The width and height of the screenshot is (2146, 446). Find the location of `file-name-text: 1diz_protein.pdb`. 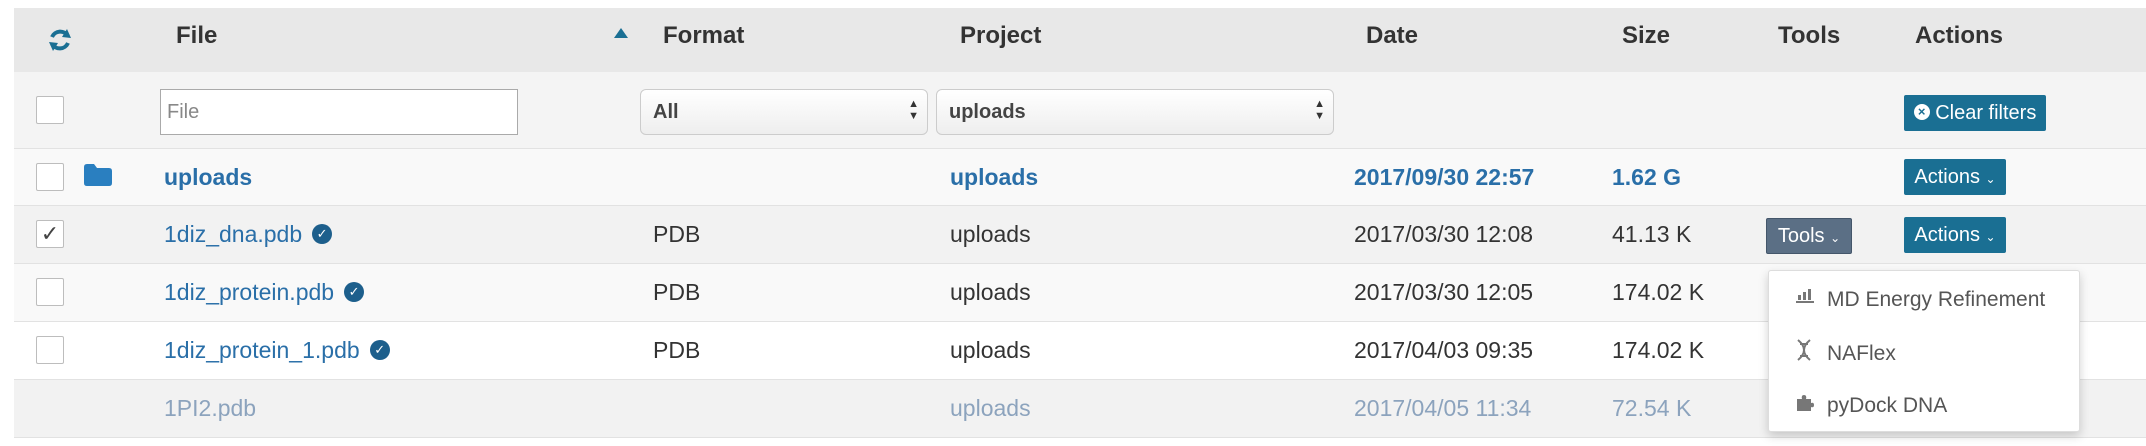

file-name-text: 1diz_protein.pdb is located at coordinates (249, 292).